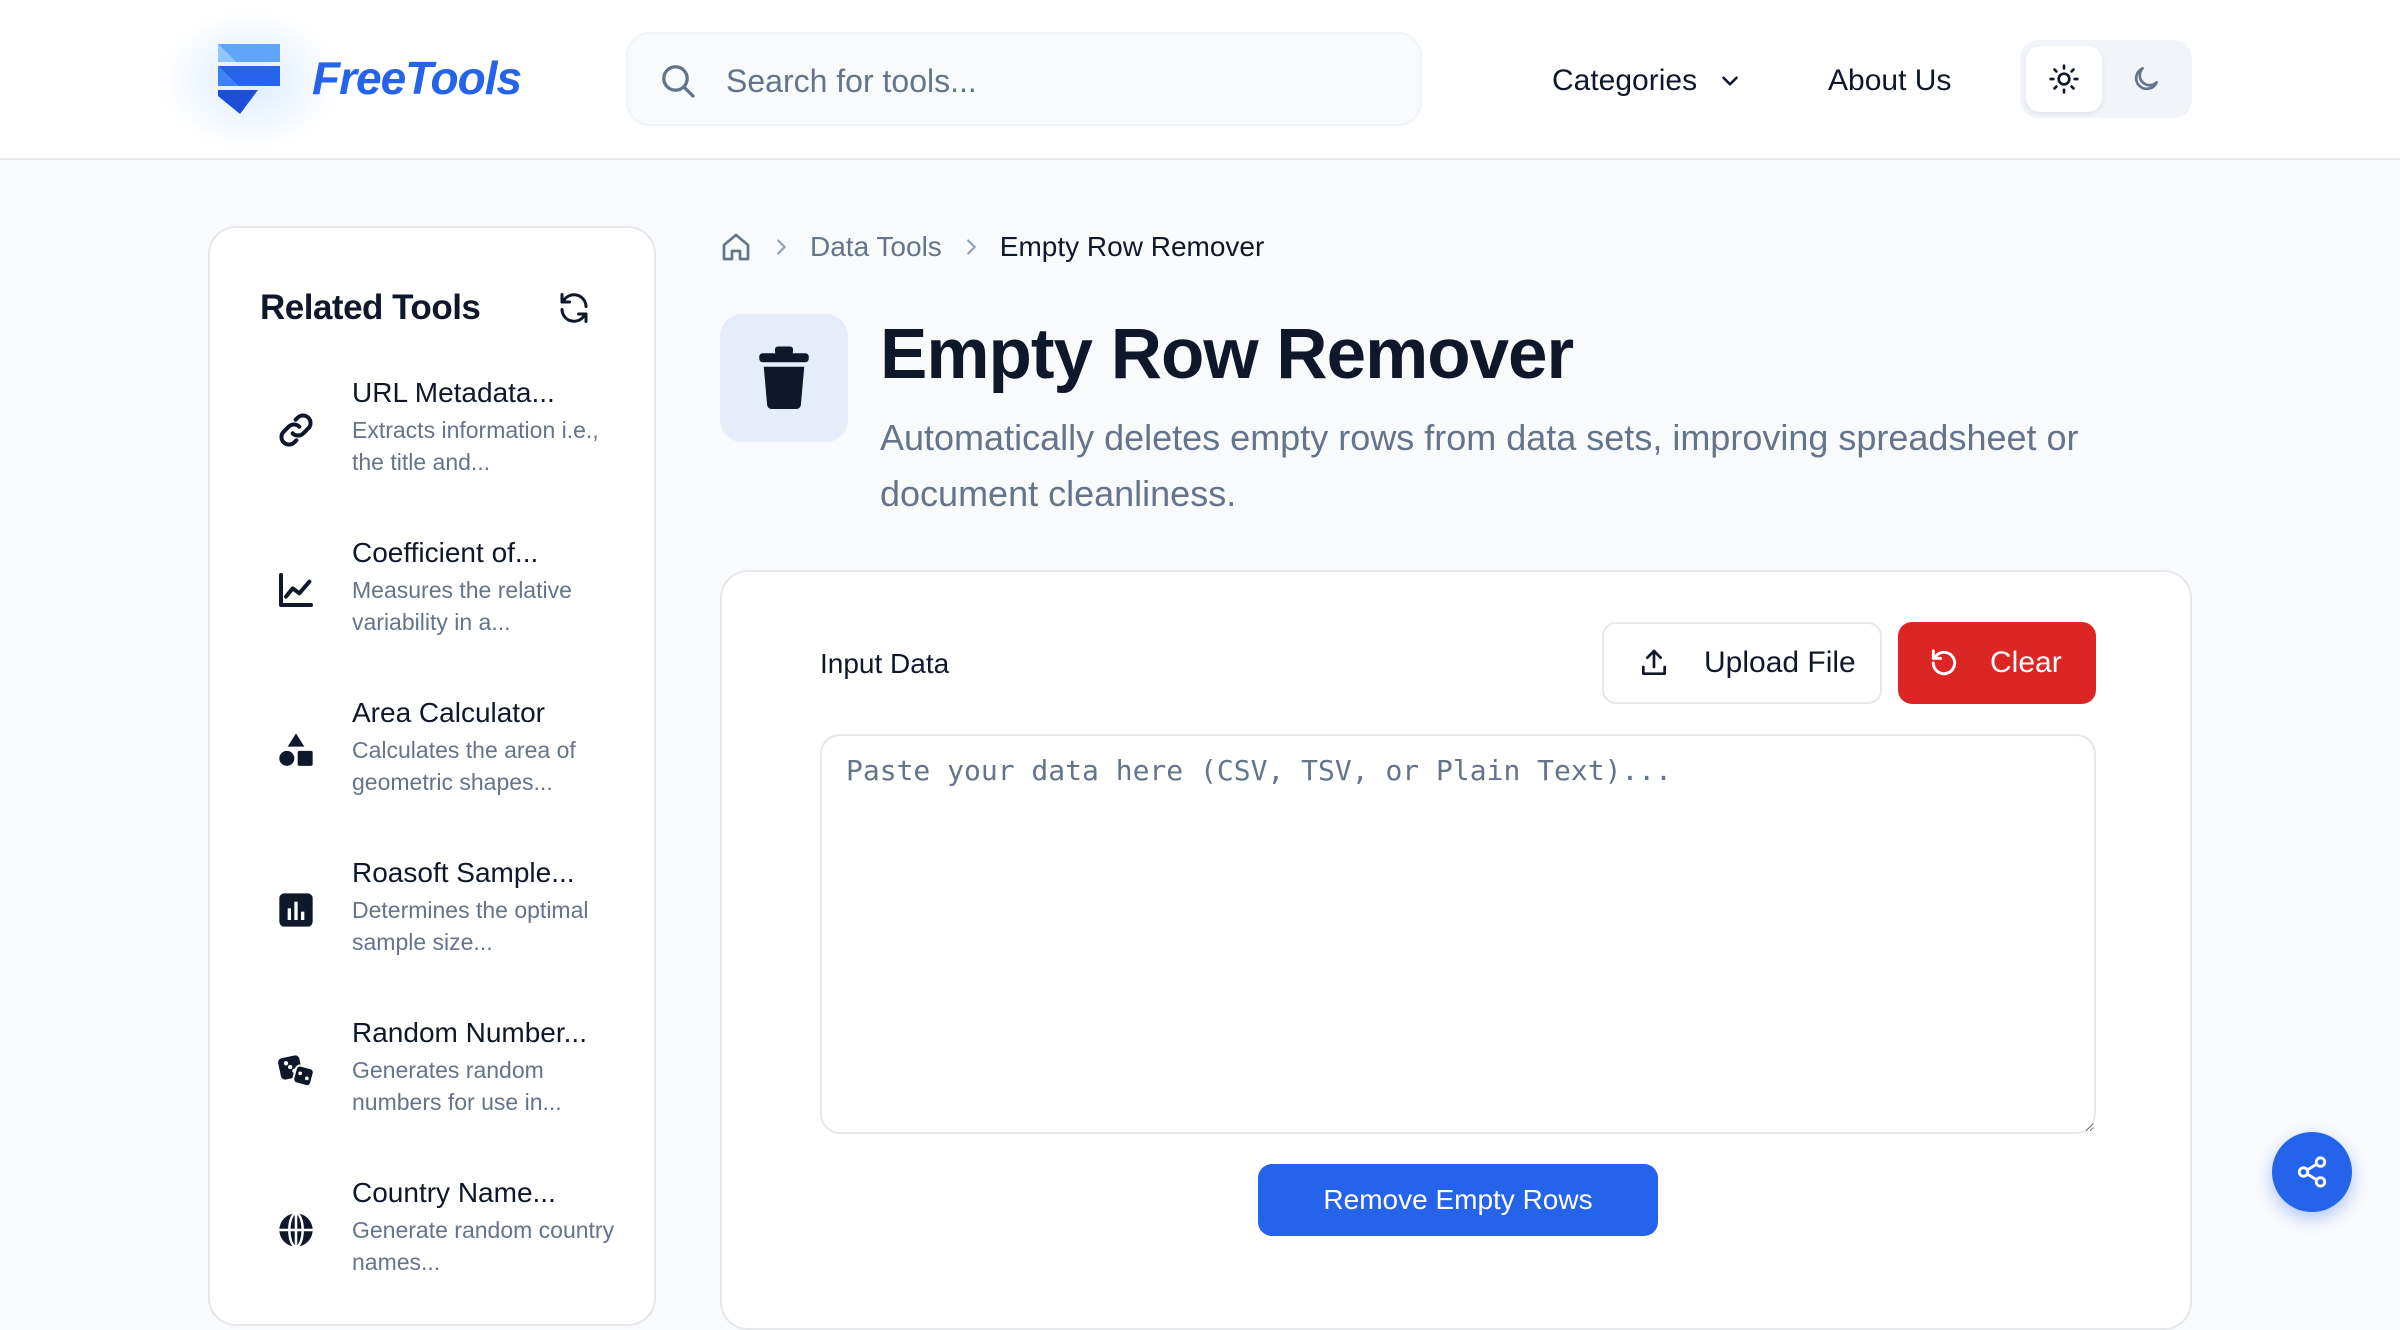 The image size is (2400, 1330). I want to click on search-bar, so click(1024, 79).